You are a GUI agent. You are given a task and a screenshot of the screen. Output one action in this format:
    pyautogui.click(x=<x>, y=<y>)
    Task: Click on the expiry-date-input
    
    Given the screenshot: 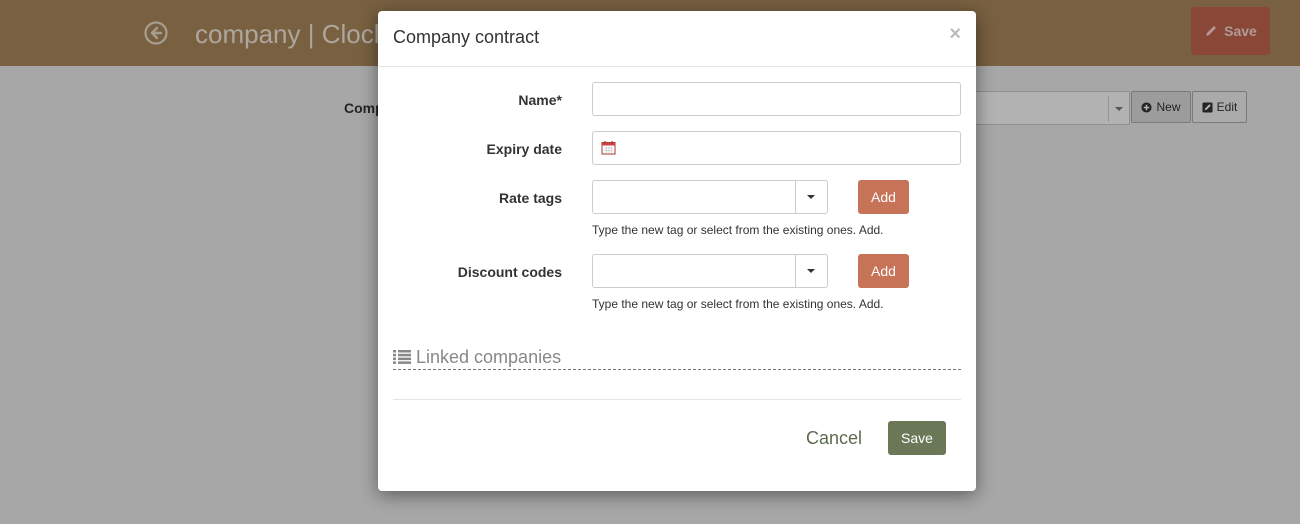 What is the action you would take?
    pyautogui.click(x=776, y=148)
    